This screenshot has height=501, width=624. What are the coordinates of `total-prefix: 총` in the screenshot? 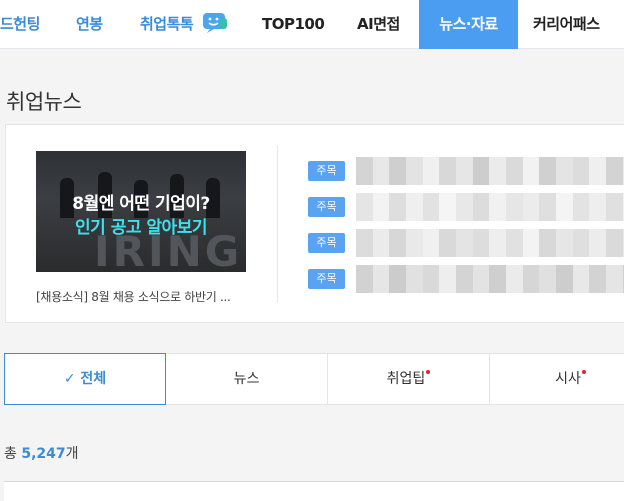 It's located at (10, 454).